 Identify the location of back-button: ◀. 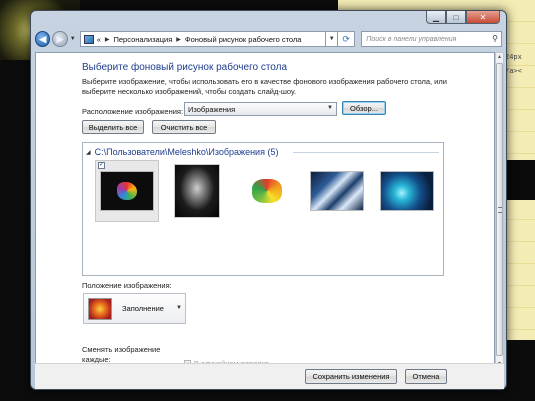
(43, 39).